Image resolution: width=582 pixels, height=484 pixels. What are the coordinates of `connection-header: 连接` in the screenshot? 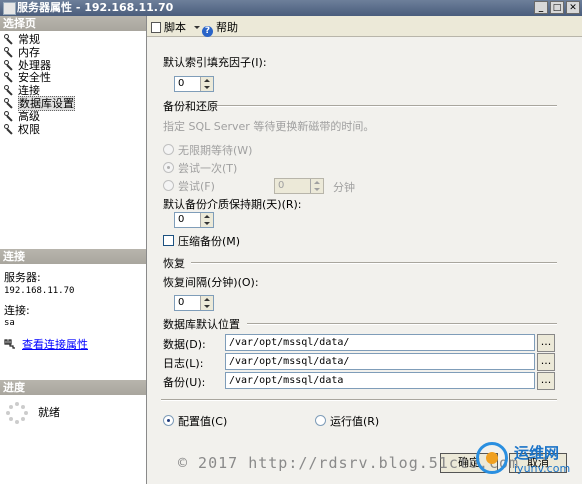 It's located at (73, 256).